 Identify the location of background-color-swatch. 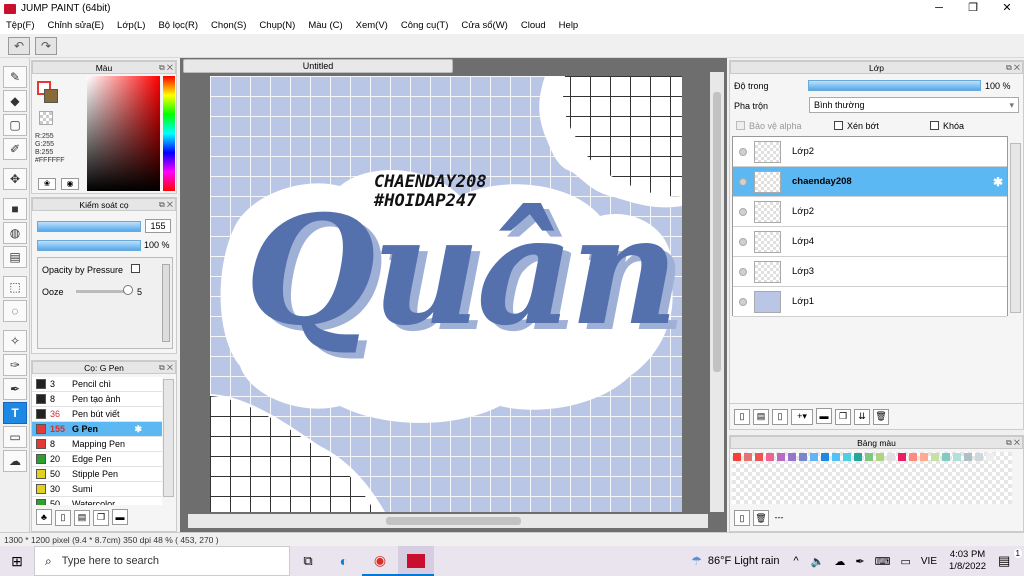
(51, 96).